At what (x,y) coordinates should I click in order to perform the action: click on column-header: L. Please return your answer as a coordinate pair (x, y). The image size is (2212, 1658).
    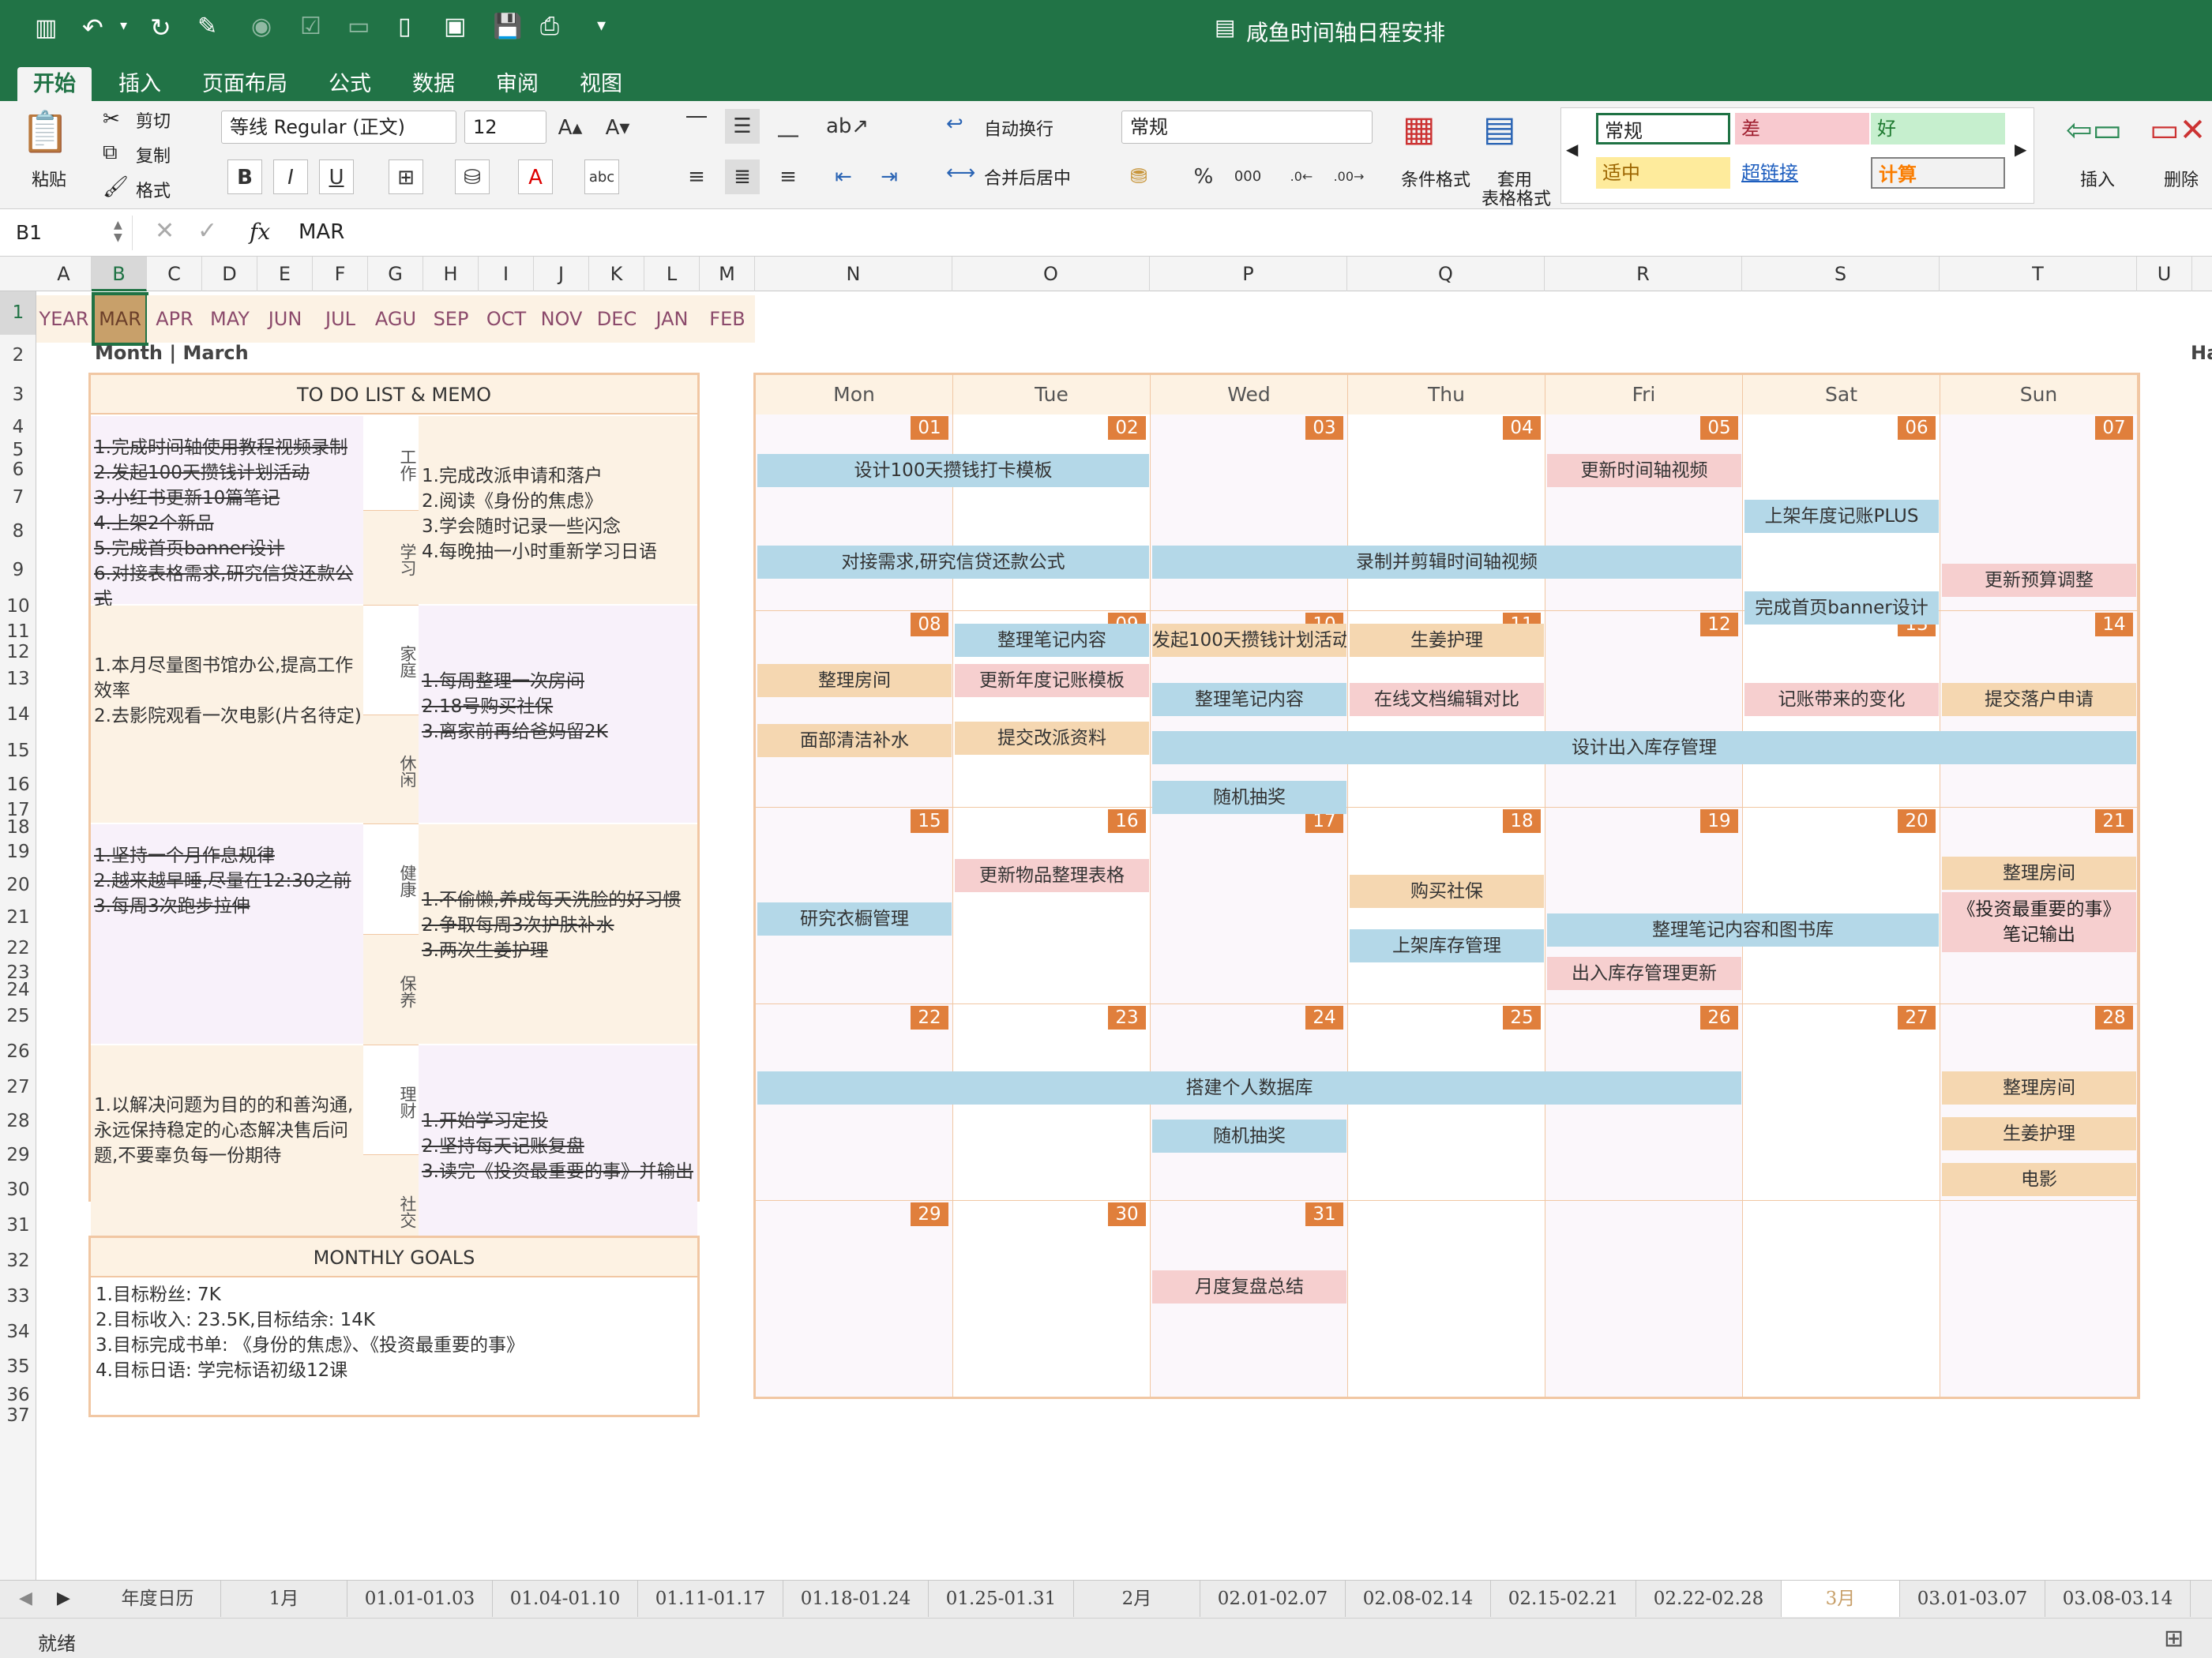
    Looking at the image, I should click on (672, 274).